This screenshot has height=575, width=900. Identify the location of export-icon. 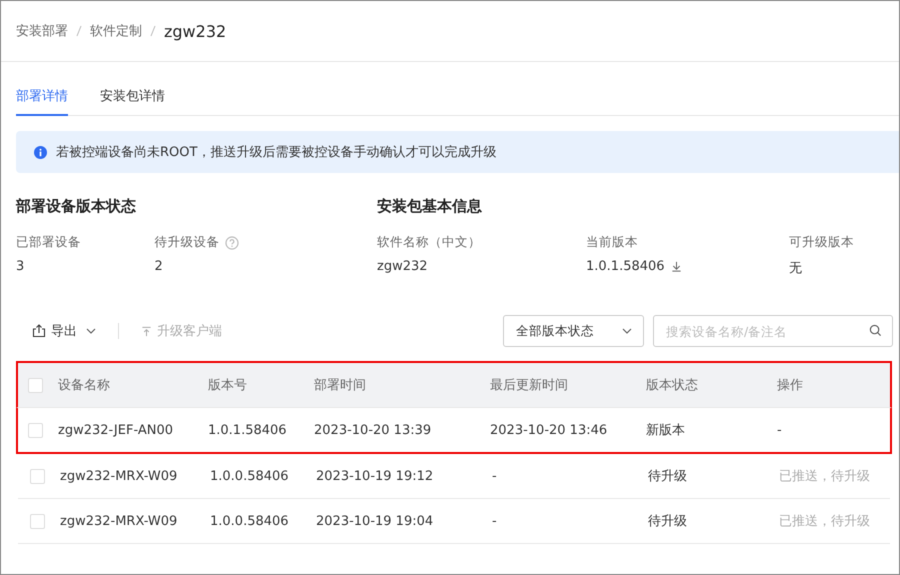
(39, 331).